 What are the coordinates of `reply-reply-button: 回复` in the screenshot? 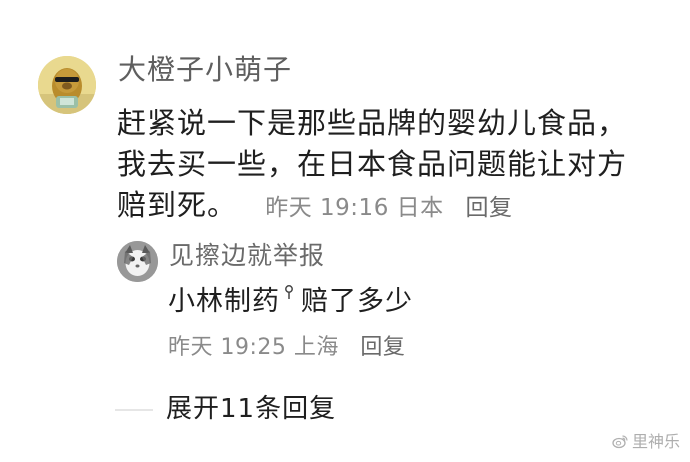 It's located at (382, 347).